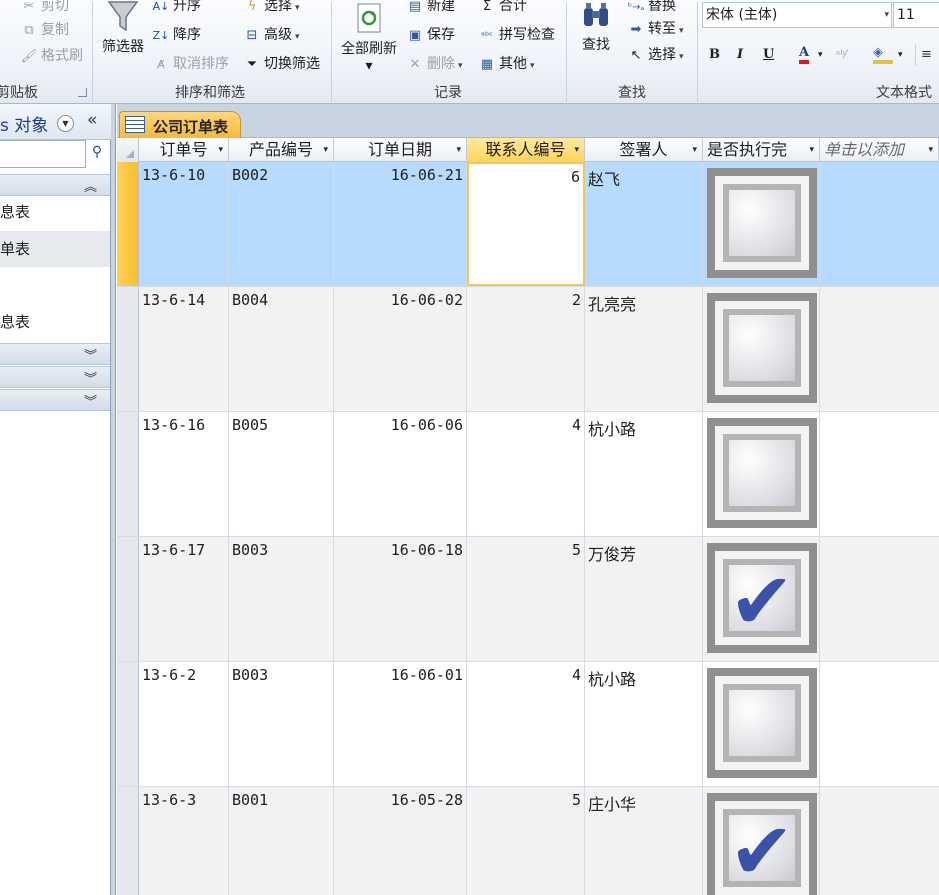  I want to click on table-row: 13-6-10 B002 16-06-21 6 赵飞, so click(528, 224).